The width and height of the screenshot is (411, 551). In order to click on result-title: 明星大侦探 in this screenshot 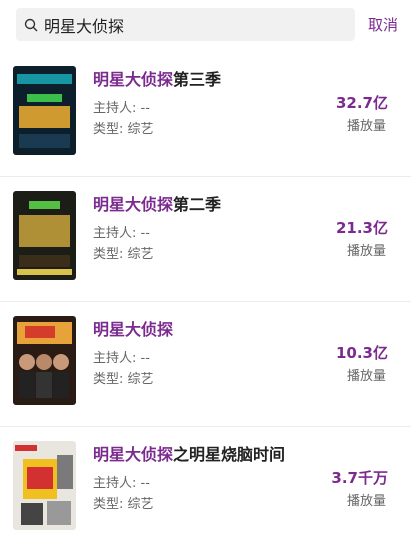, I will do `click(133, 328)`.